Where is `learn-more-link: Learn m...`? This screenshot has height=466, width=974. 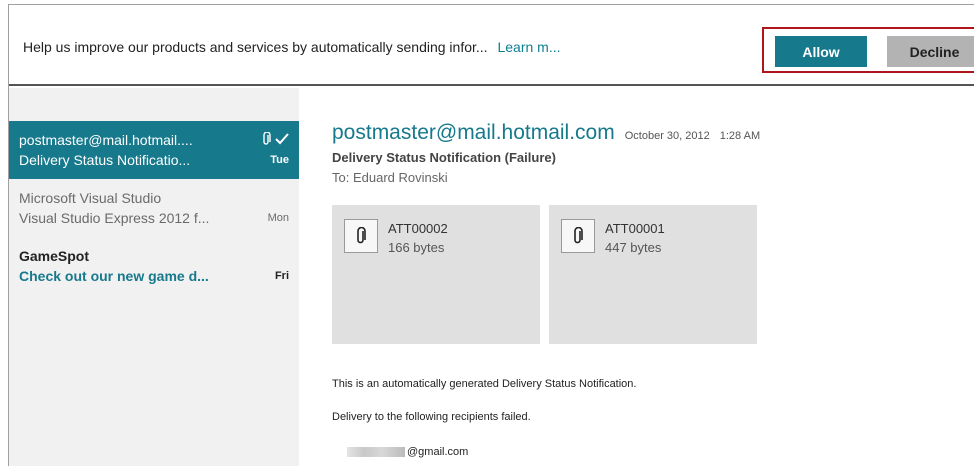 learn-more-link: Learn m... is located at coordinates (528, 47).